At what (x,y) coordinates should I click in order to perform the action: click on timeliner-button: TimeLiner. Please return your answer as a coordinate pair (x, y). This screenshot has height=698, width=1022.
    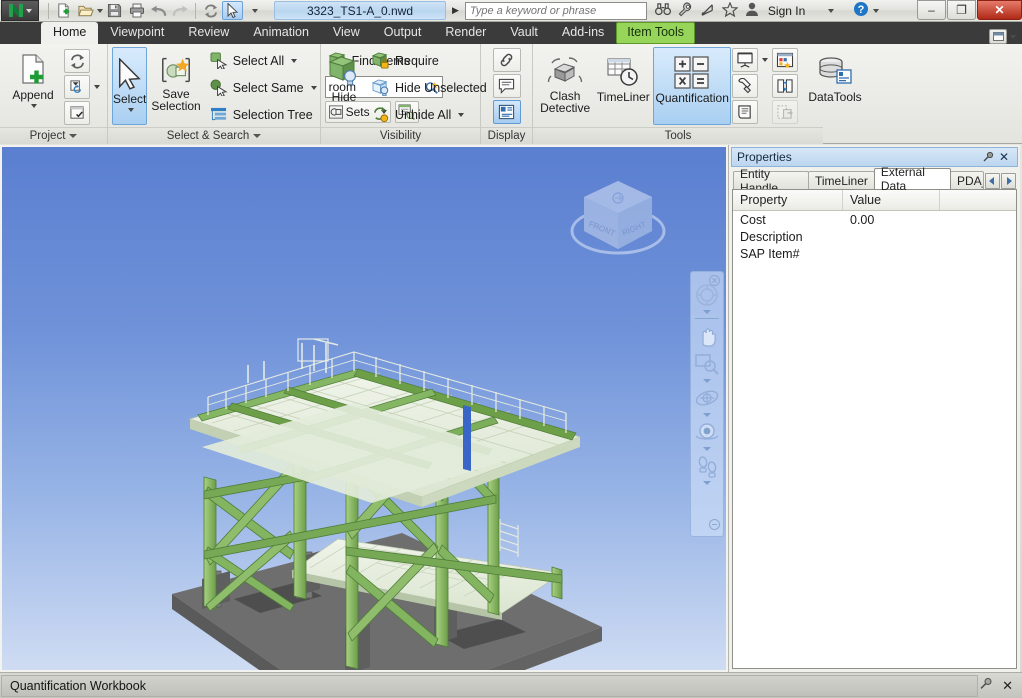
    Looking at the image, I should click on (623, 86).